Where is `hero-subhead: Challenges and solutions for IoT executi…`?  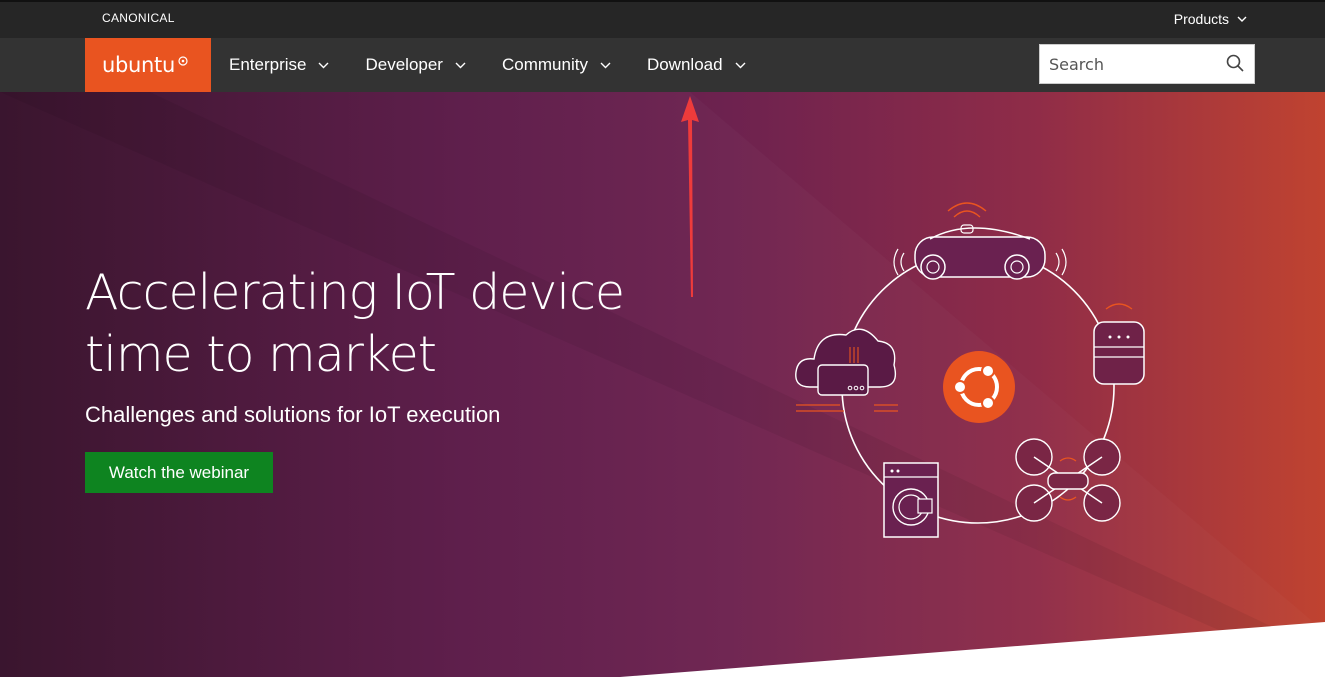 hero-subhead: Challenges and solutions for IoT executi… is located at coordinates (293, 414).